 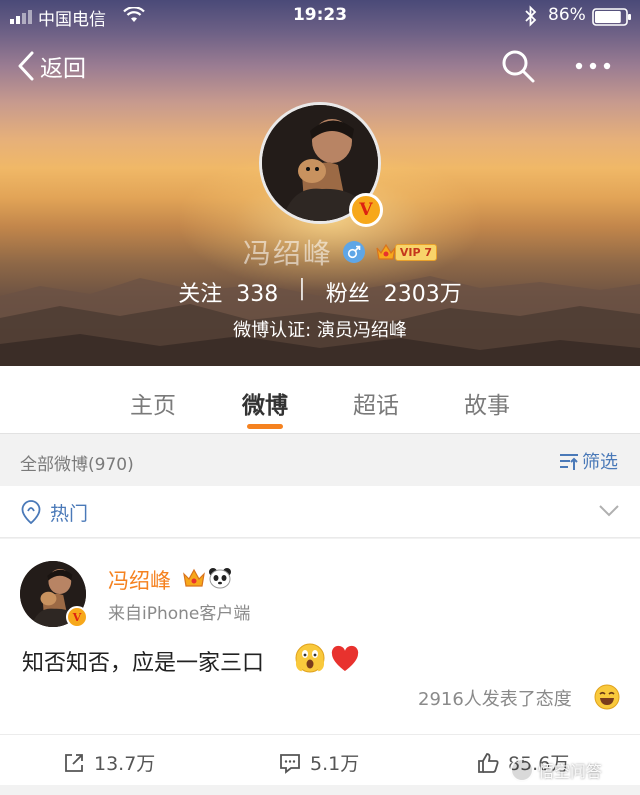 I want to click on followers-value: 2303万, so click(x=422, y=294).